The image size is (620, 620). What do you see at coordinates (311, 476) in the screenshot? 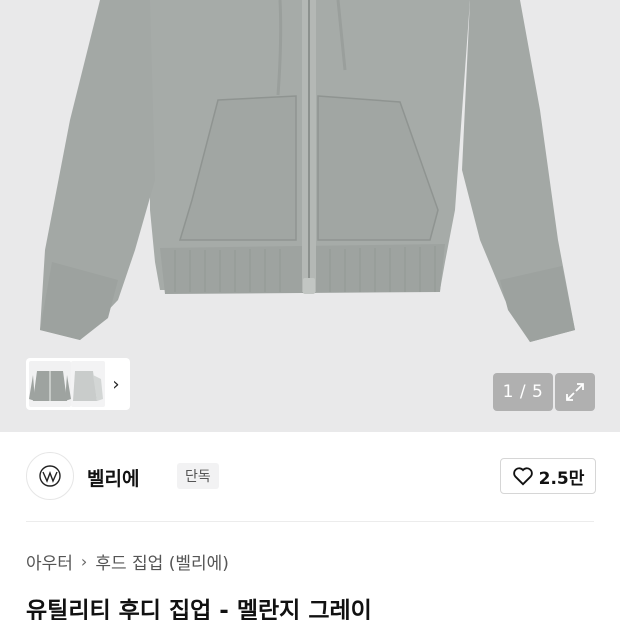
I see `brand-row: 벨리에 단독 2.5만` at bounding box center [311, 476].